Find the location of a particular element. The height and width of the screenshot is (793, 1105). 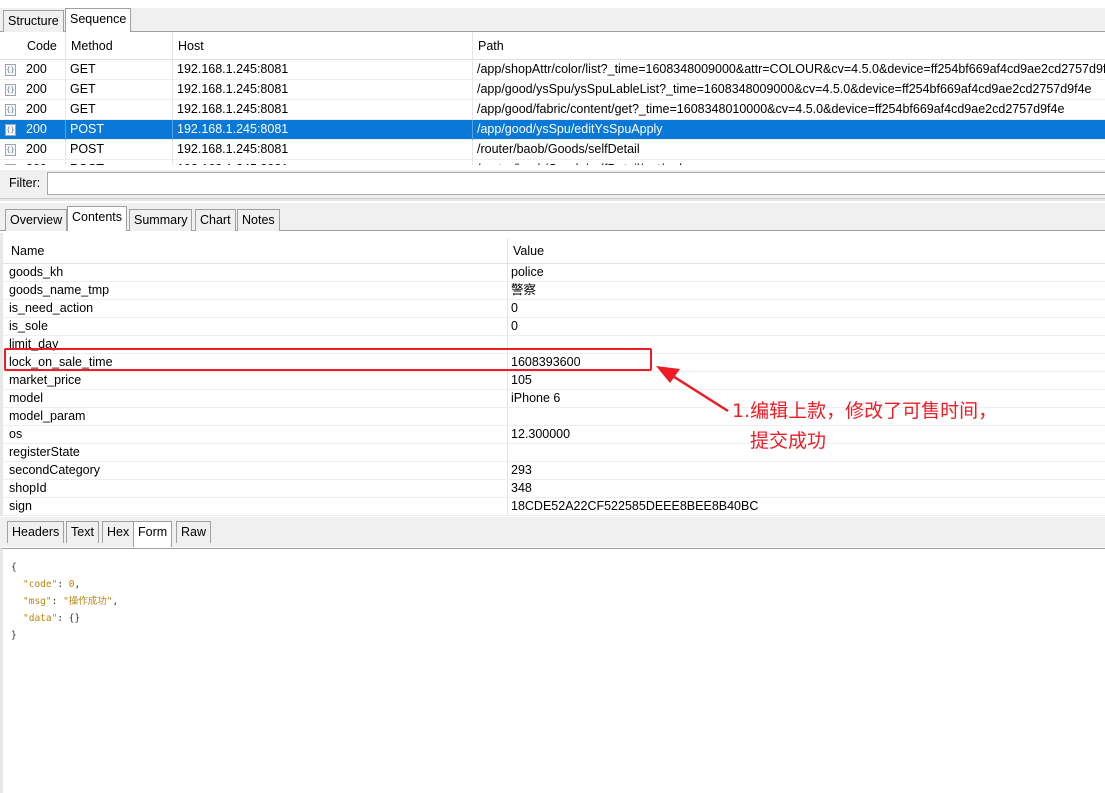

tab-raw: Raw is located at coordinates (194, 532).